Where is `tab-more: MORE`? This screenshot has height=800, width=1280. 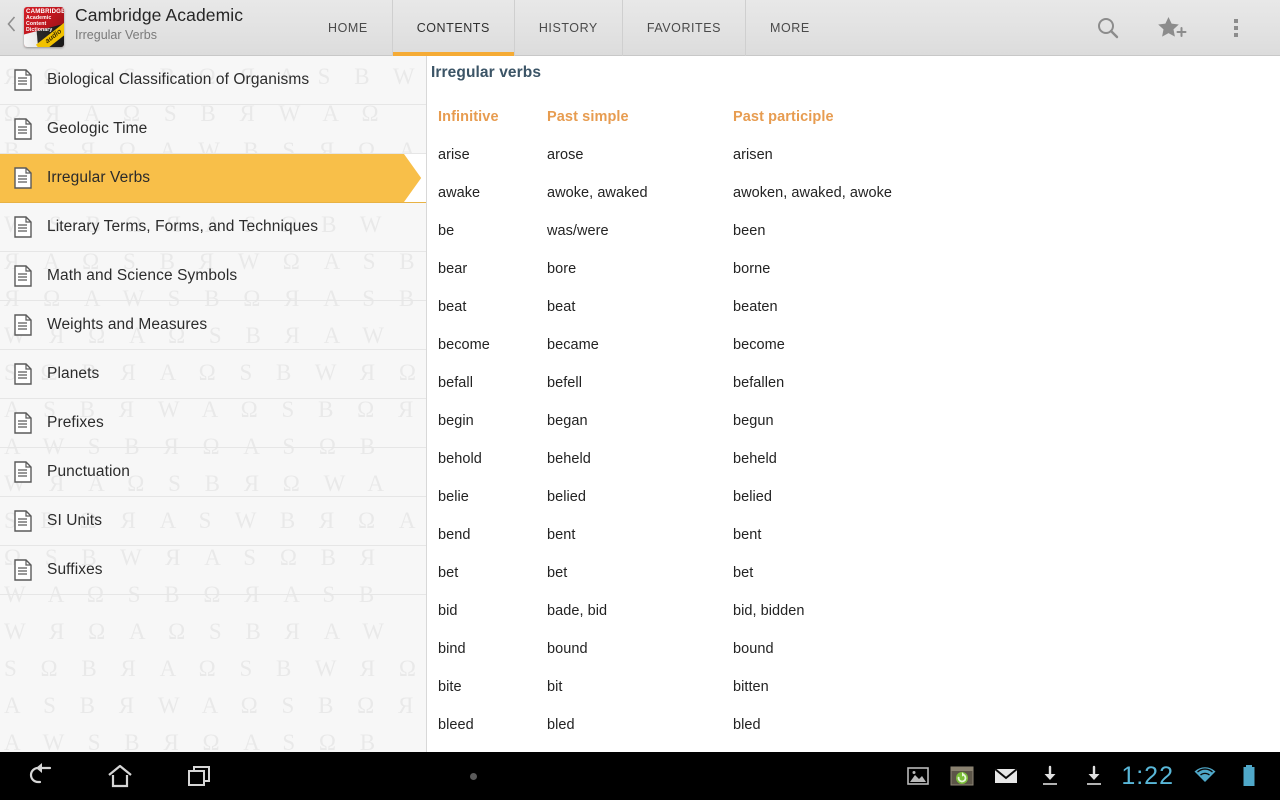 tab-more: MORE is located at coordinates (789, 28).